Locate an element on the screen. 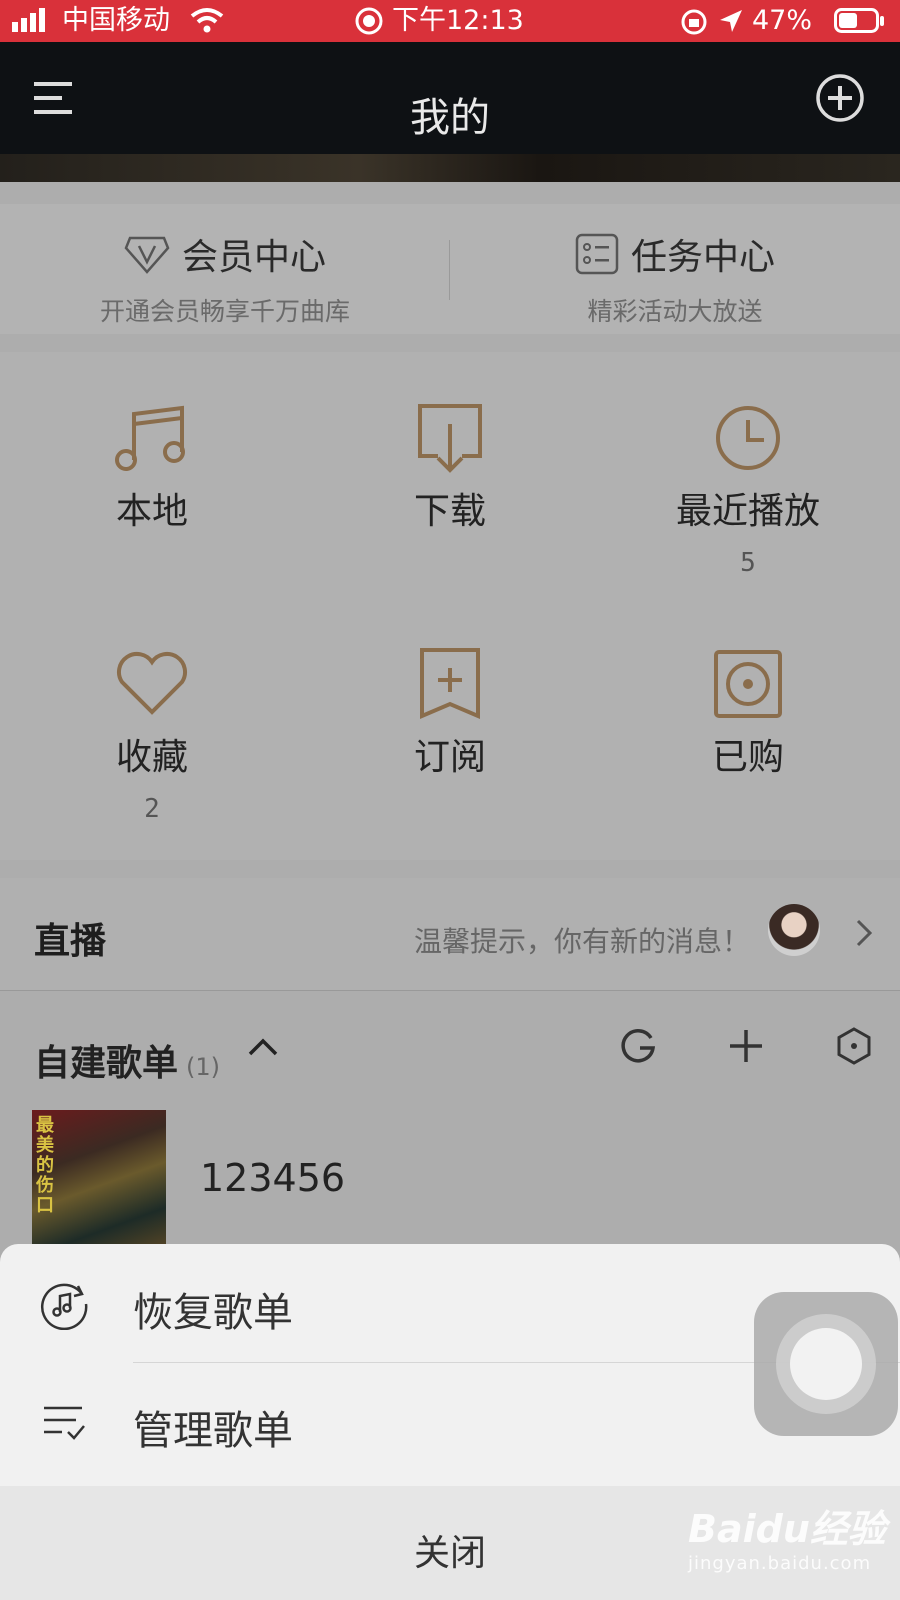 The image size is (900, 1600). grid-item-subscribe: 订阅 is located at coordinates (450, 719).